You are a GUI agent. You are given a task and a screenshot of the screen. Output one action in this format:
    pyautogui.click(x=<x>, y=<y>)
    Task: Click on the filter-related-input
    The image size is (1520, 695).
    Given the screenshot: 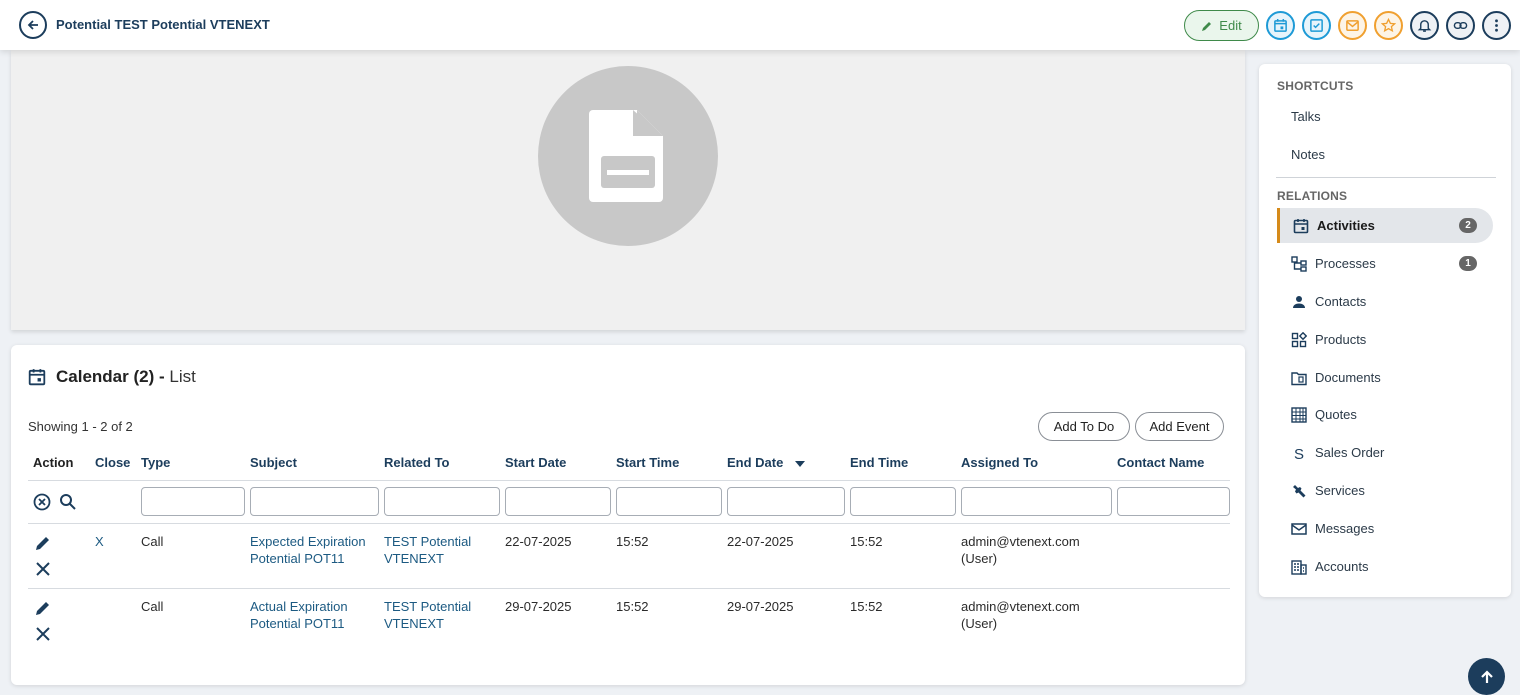 What is the action you would take?
    pyautogui.click(x=442, y=501)
    